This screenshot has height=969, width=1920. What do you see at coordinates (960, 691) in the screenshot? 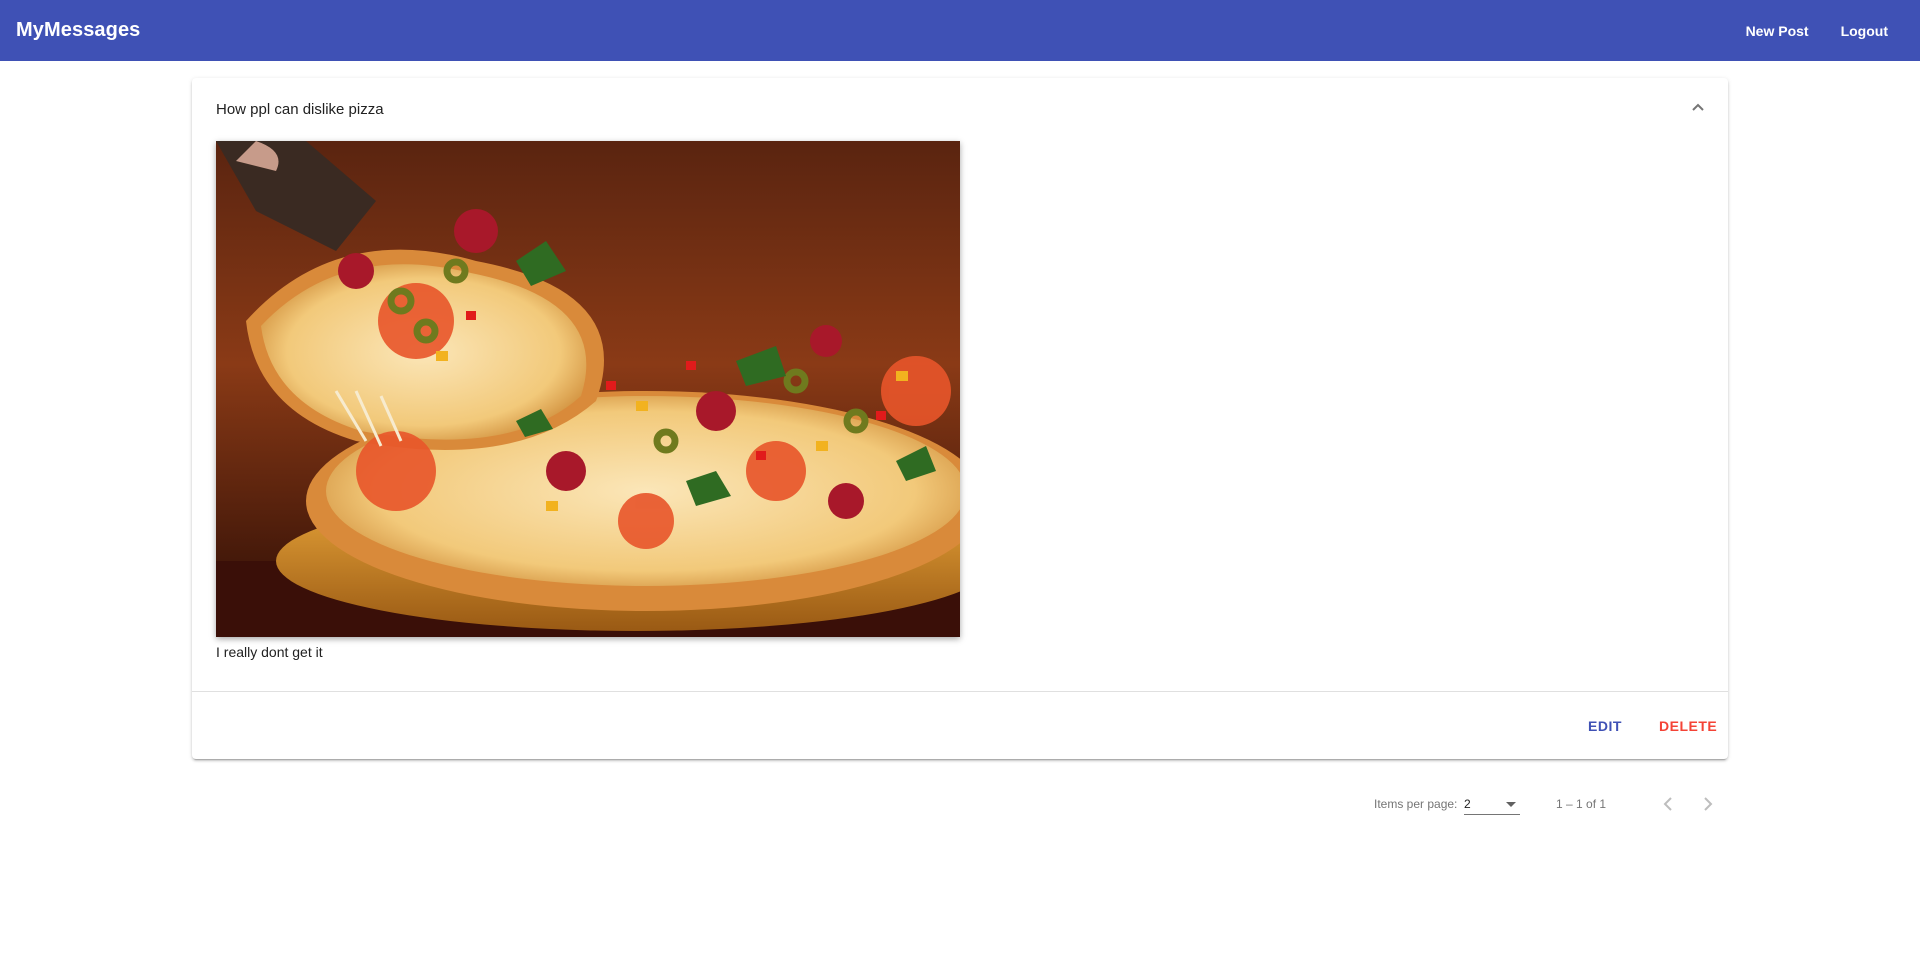
I see `action-divider` at bounding box center [960, 691].